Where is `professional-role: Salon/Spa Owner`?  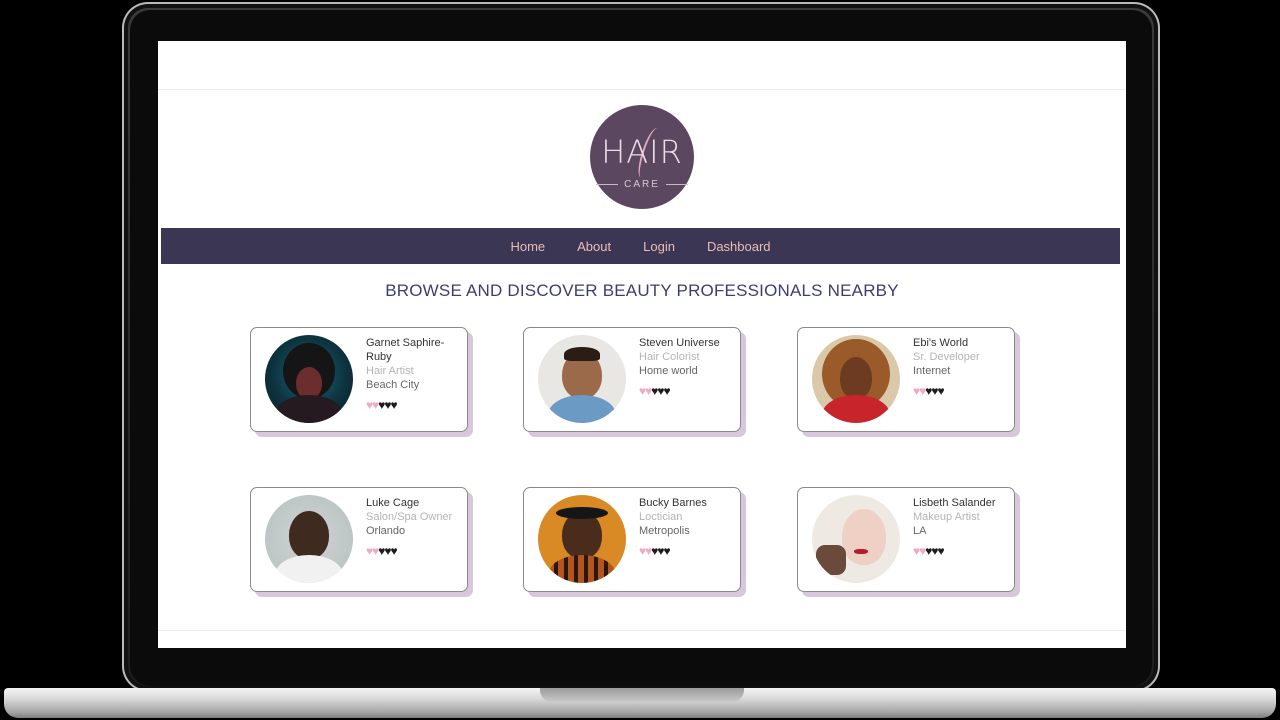 professional-role: Salon/Spa Owner is located at coordinates (409, 517).